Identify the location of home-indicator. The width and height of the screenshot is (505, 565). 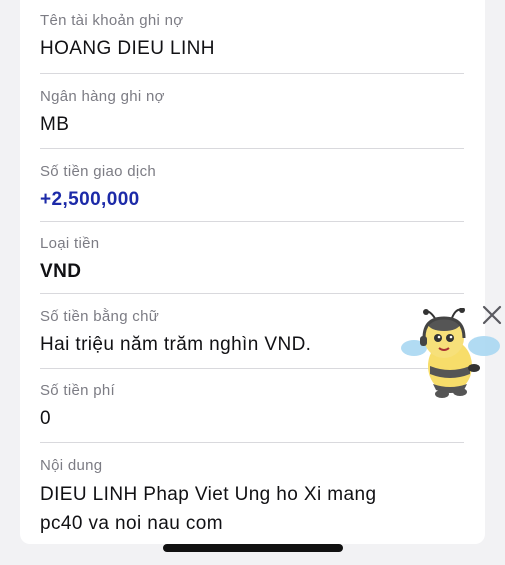
(253, 548).